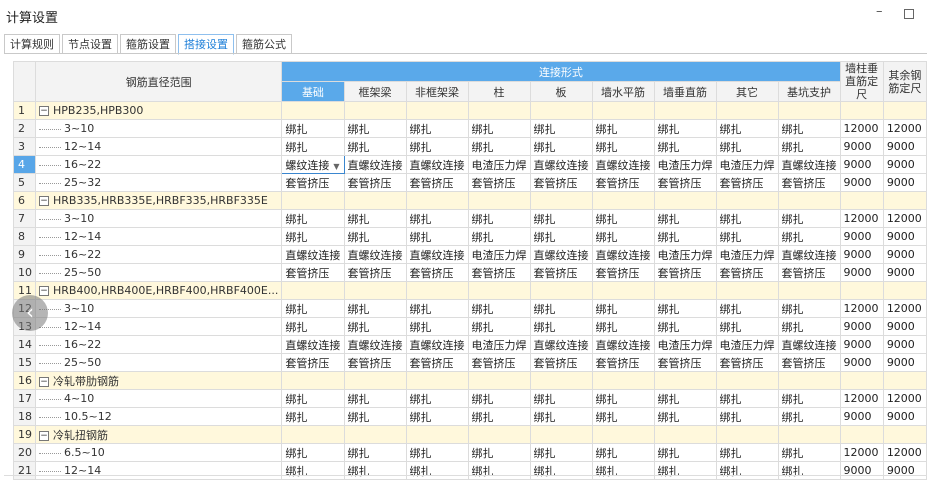 The width and height of the screenshot is (927, 491). What do you see at coordinates (470, 218) in the screenshot?
I see `table-row: 7 3~10 绑扎 绑扎 绑扎 绑扎 绑扎 绑扎 绑扎 绑扎 绑扎 12000 12000` at bounding box center [470, 218].